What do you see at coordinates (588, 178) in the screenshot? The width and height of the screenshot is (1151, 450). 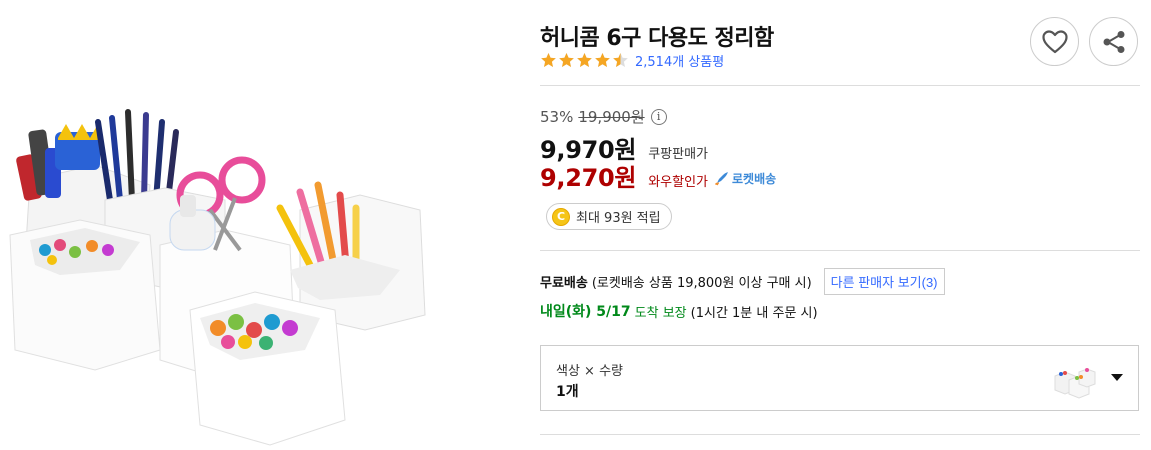 I see `wow-price: 9,270원` at bounding box center [588, 178].